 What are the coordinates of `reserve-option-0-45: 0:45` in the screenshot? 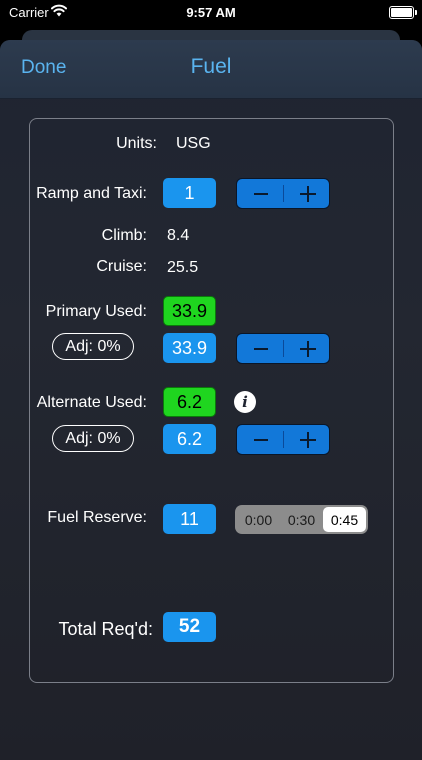 It's located at (344, 519).